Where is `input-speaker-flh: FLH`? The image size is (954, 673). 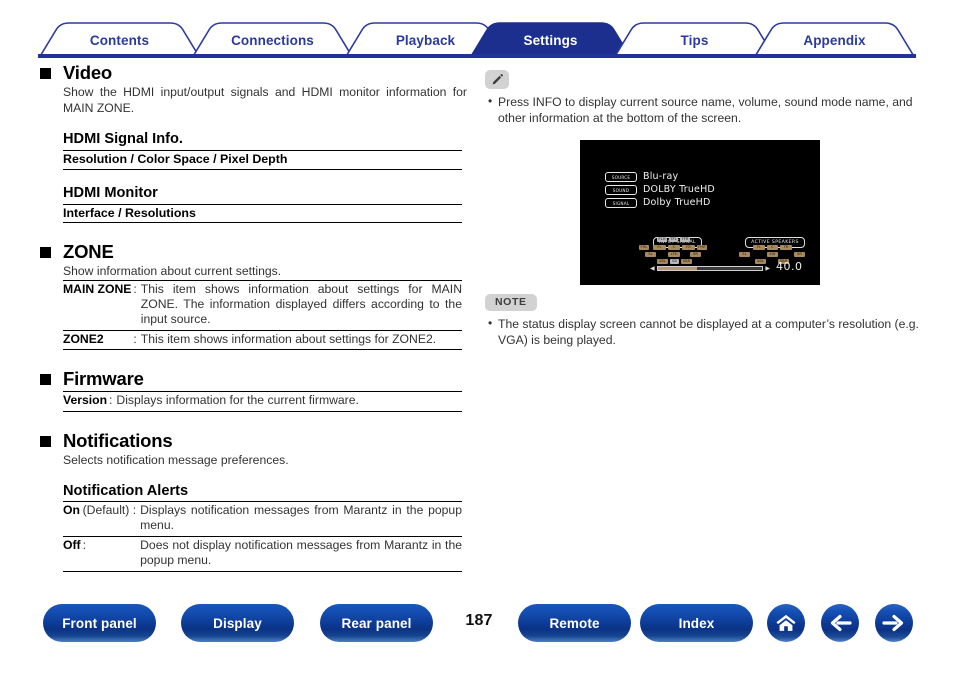 input-speaker-flh: FLH is located at coordinates (662, 240).